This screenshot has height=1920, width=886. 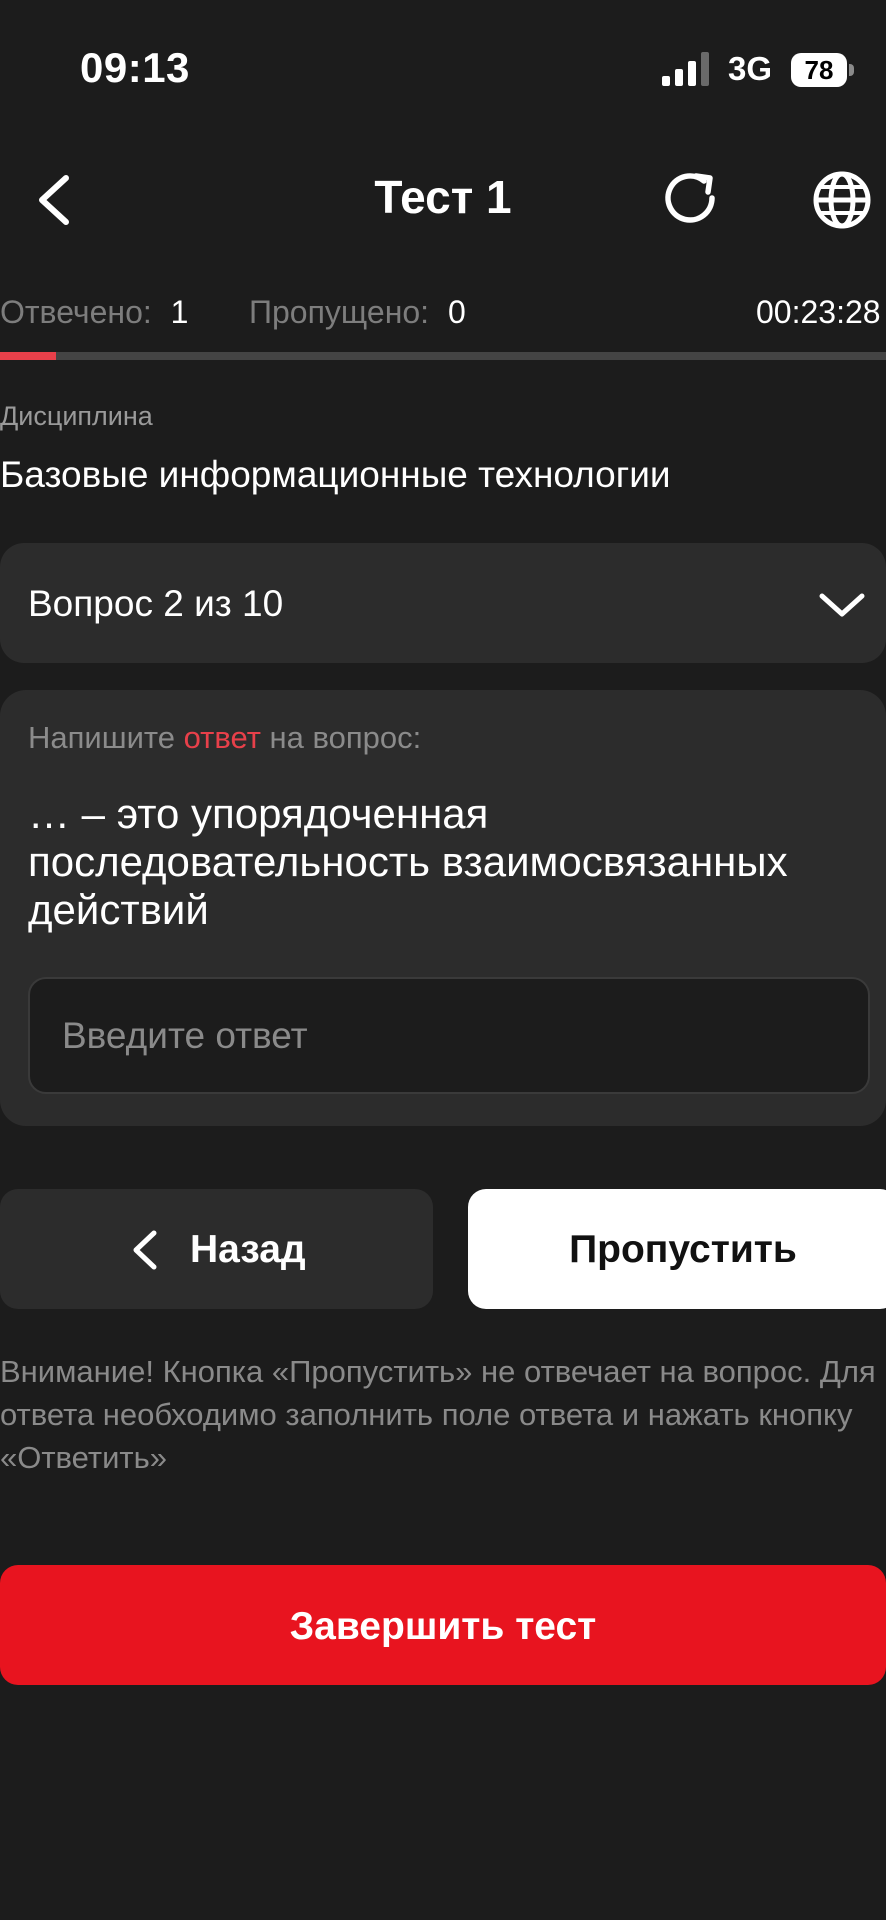 I want to click on back-button-label: Назад, so click(x=248, y=1249).